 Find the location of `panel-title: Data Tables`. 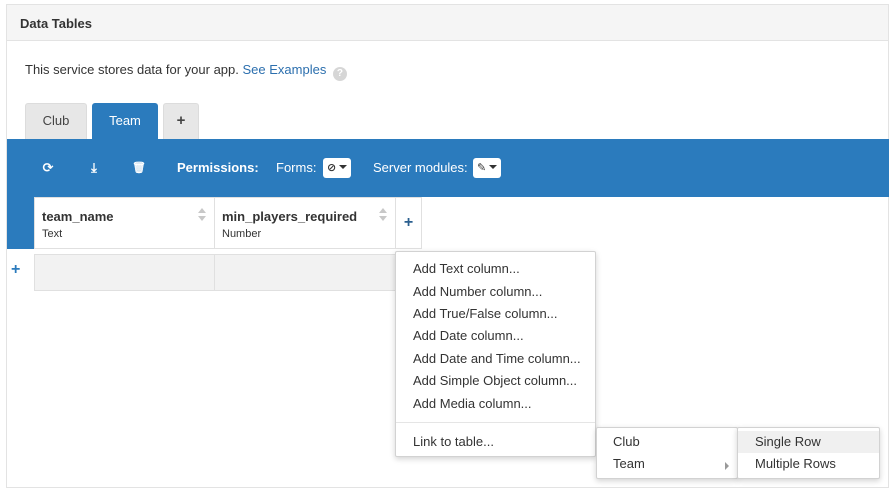

panel-title: Data Tables is located at coordinates (56, 23).